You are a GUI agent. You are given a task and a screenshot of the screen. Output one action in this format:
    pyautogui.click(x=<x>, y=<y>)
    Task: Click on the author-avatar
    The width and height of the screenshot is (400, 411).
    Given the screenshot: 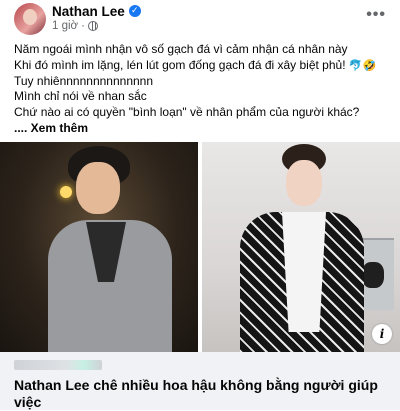 What is the action you would take?
    pyautogui.click(x=30, y=19)
    